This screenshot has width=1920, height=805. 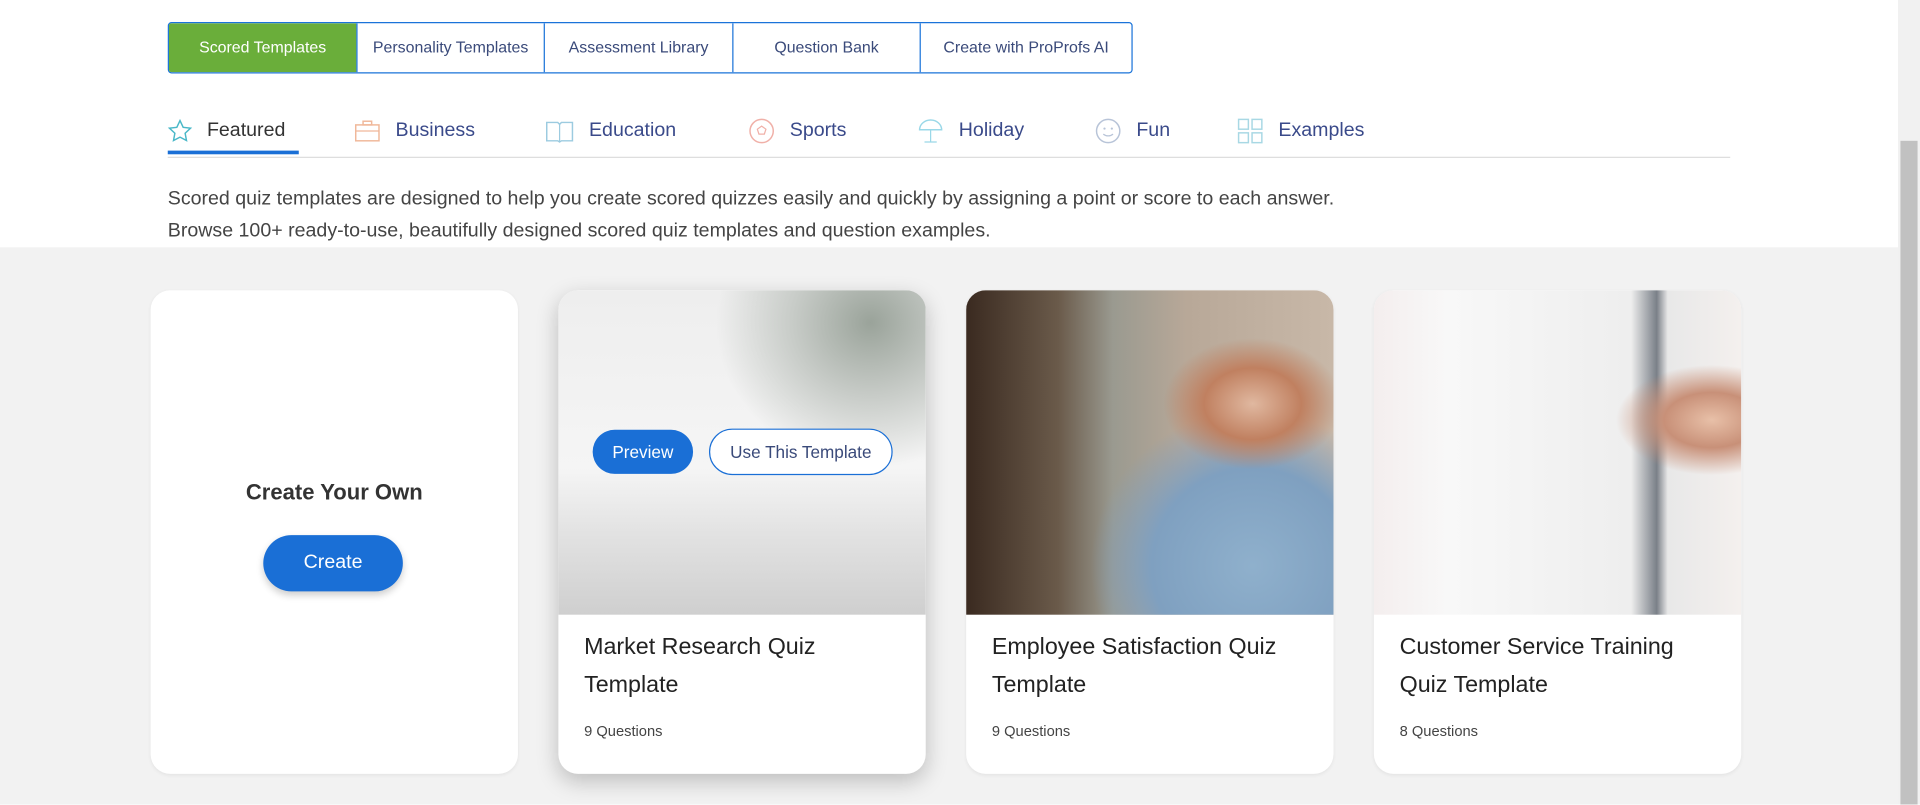 I want to click on category-label: Education, so click(x=632, y=130).